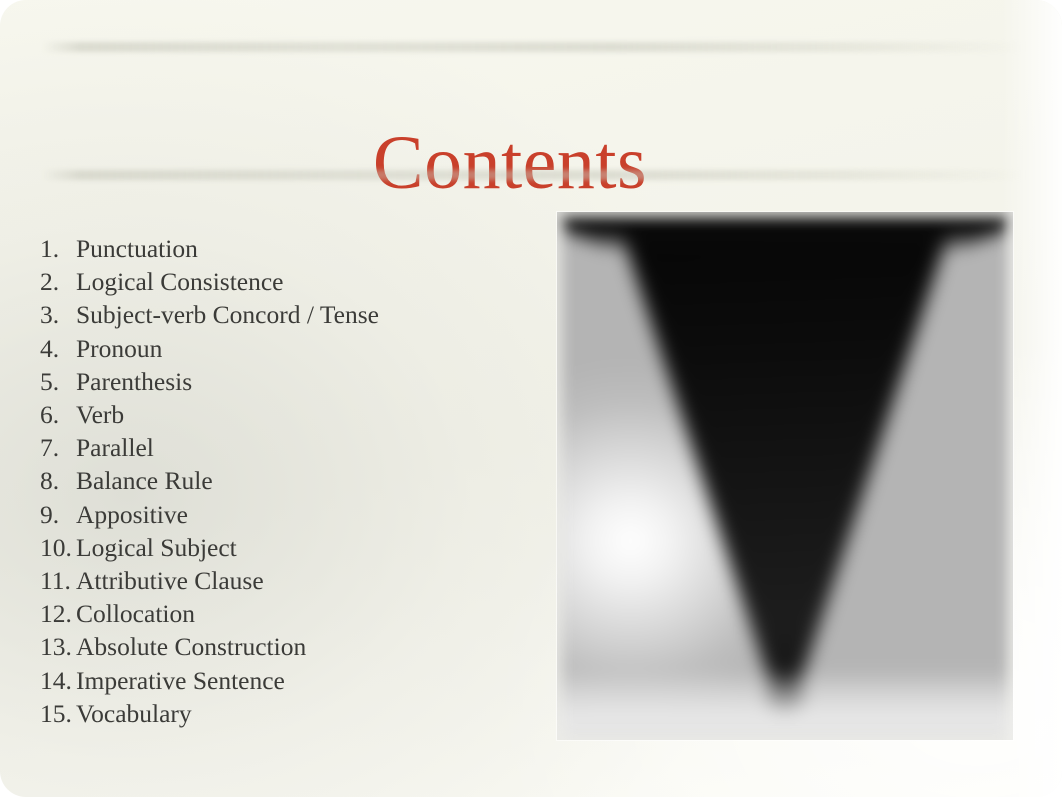 Image resolution: width=1062 pixels, height=797 pixels. Describe the element at coordinates (191, 647) in the screenshot. I see `contents-item-label: Absolute Construction` at that location.